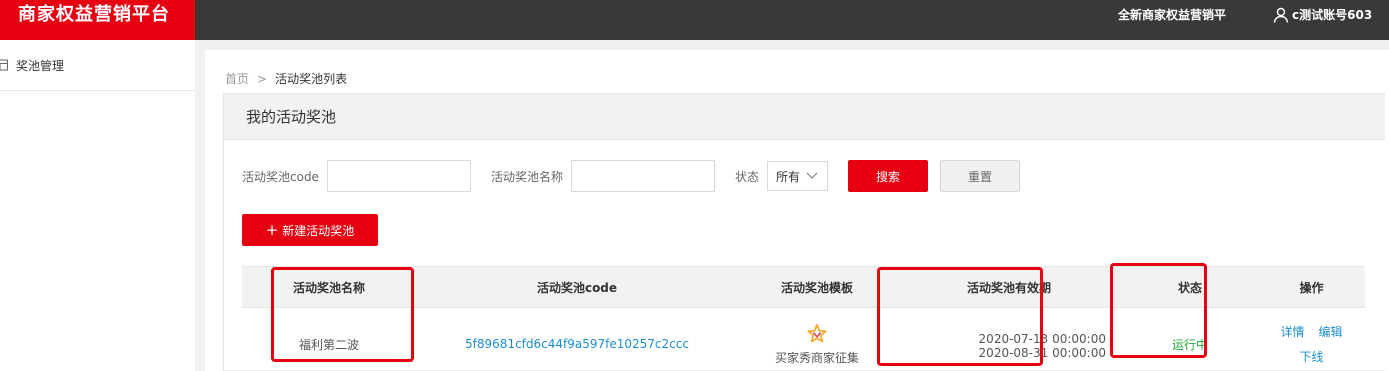  Describe the element at coordinates (887, 176) in the screenshot. I see `search-button: 搜索` at that location.